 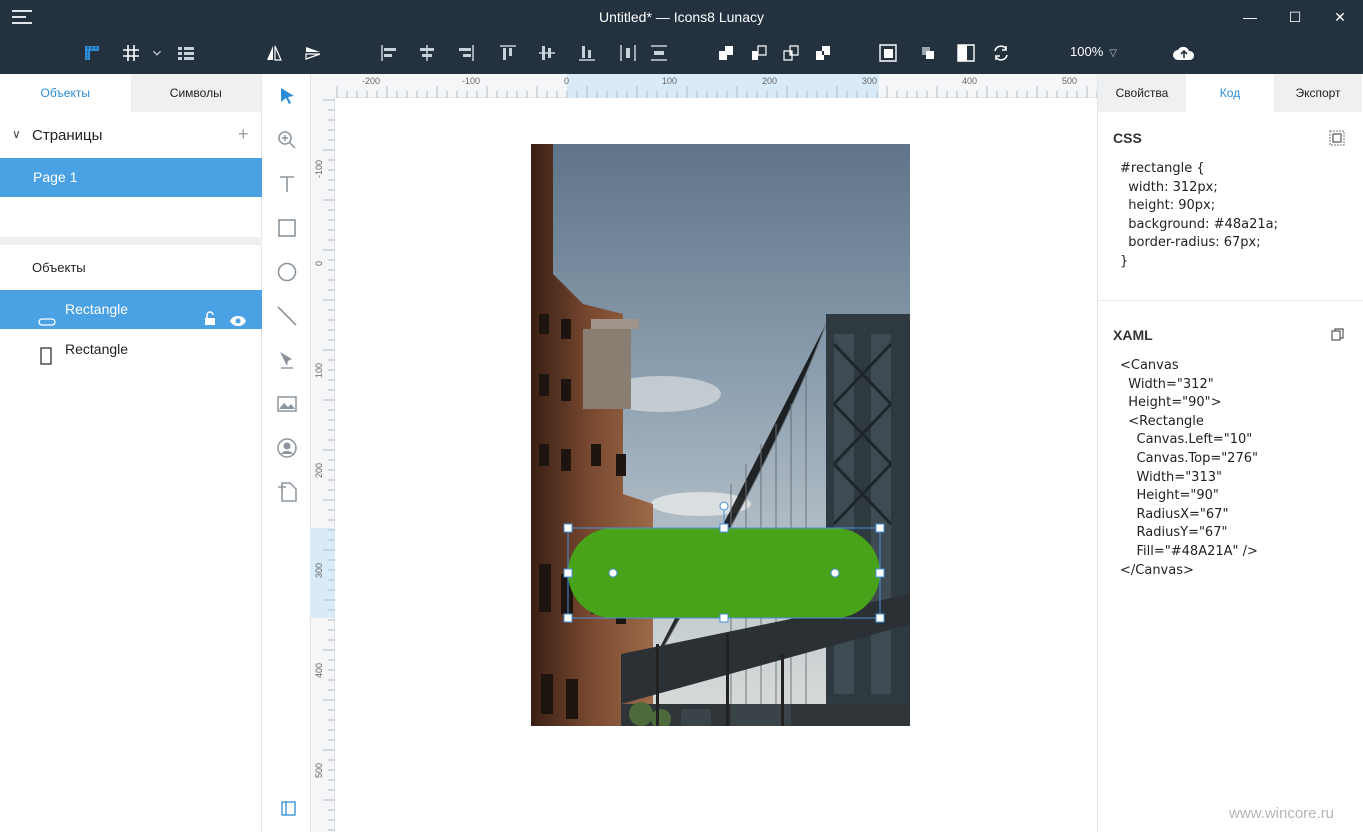 What do you see at coordinates (427, 53) in the screenshot?
I see `align-center-icon` at bounding box center [427, 53].